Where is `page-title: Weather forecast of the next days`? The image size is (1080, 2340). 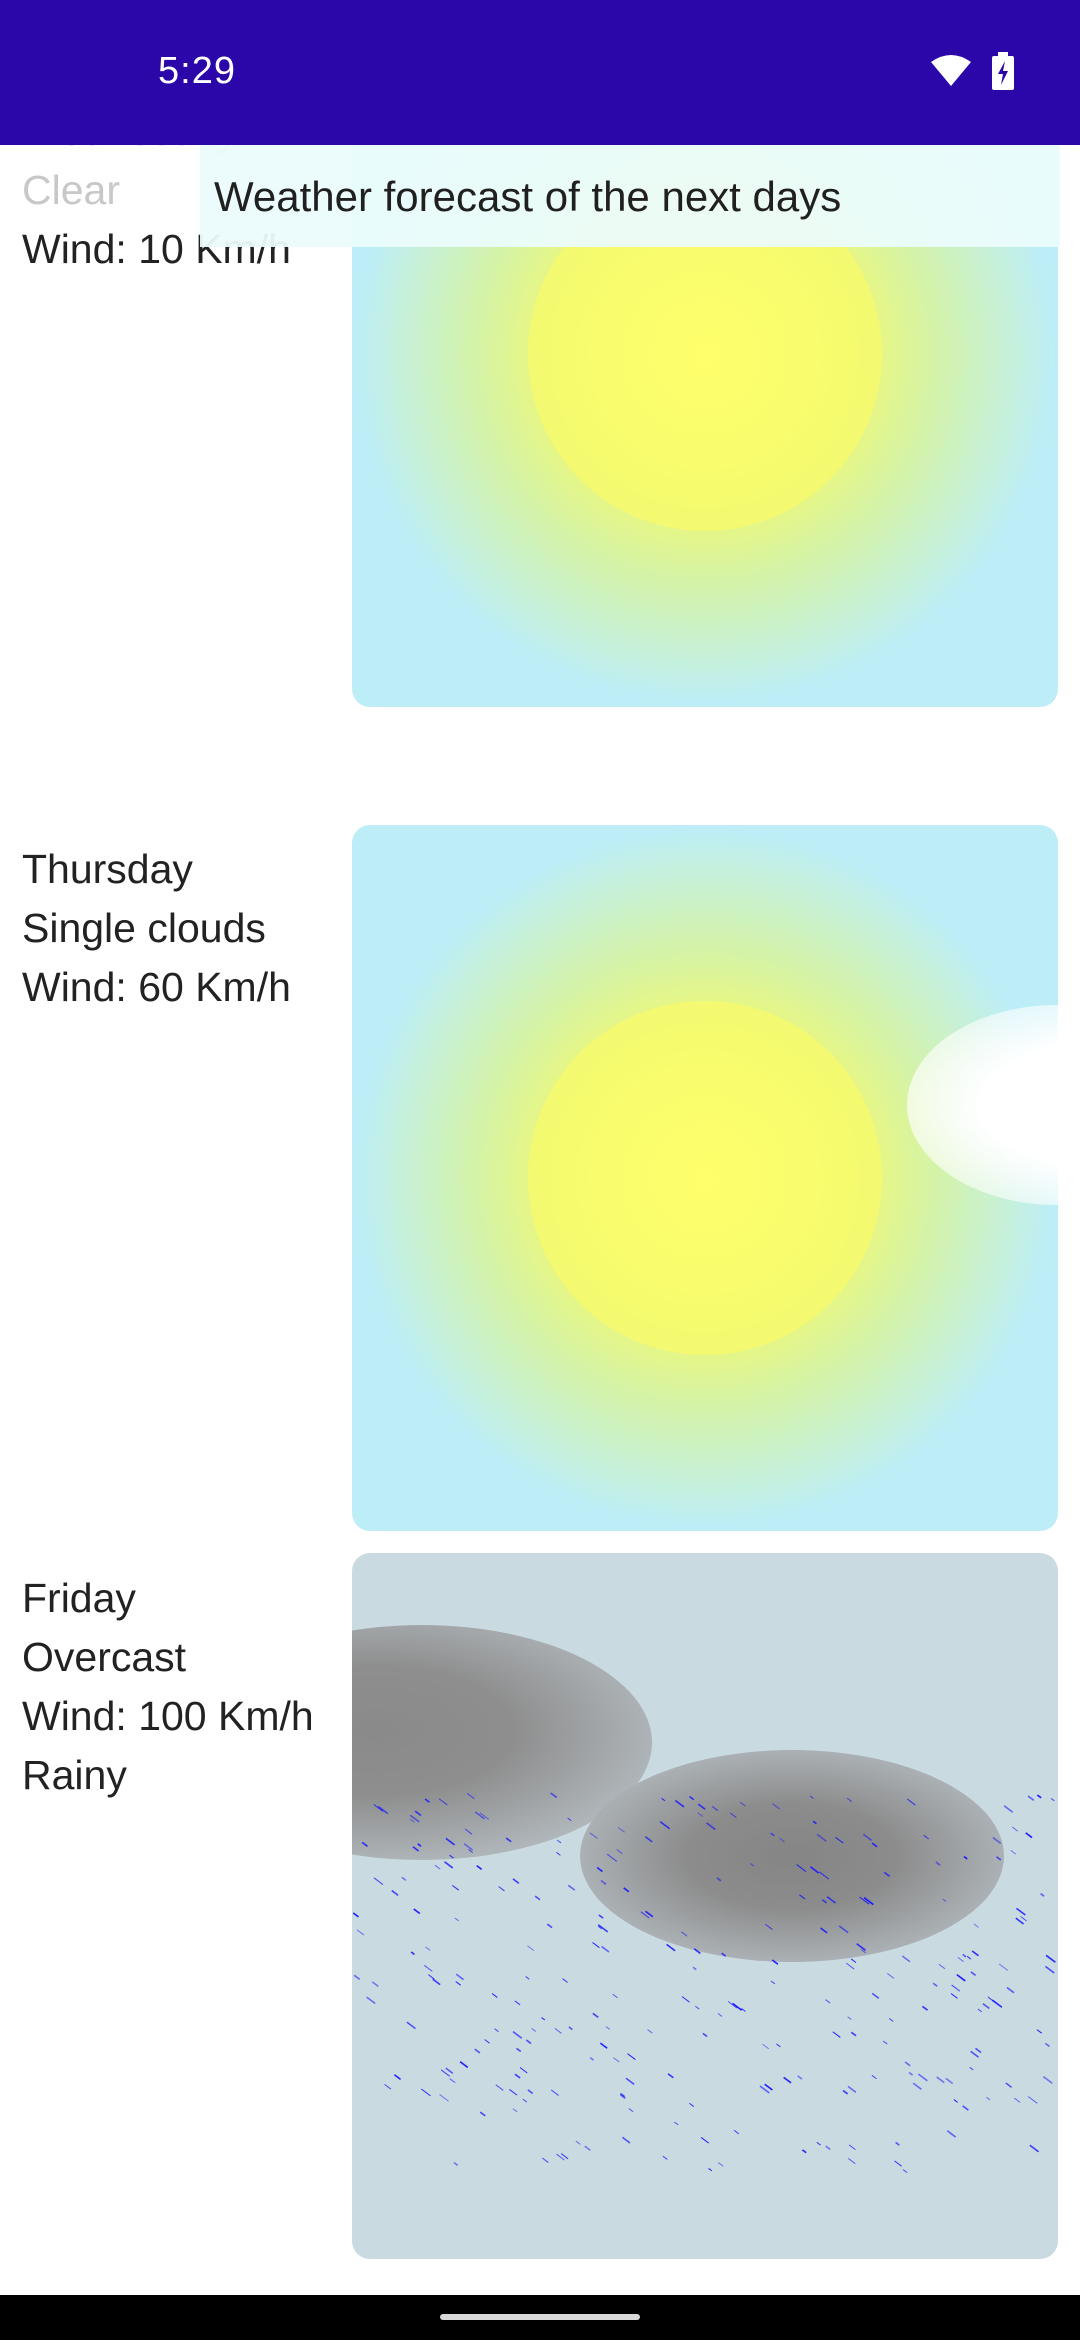
page-title: Weather forecast of the next days is located at coordinates (528, 196).